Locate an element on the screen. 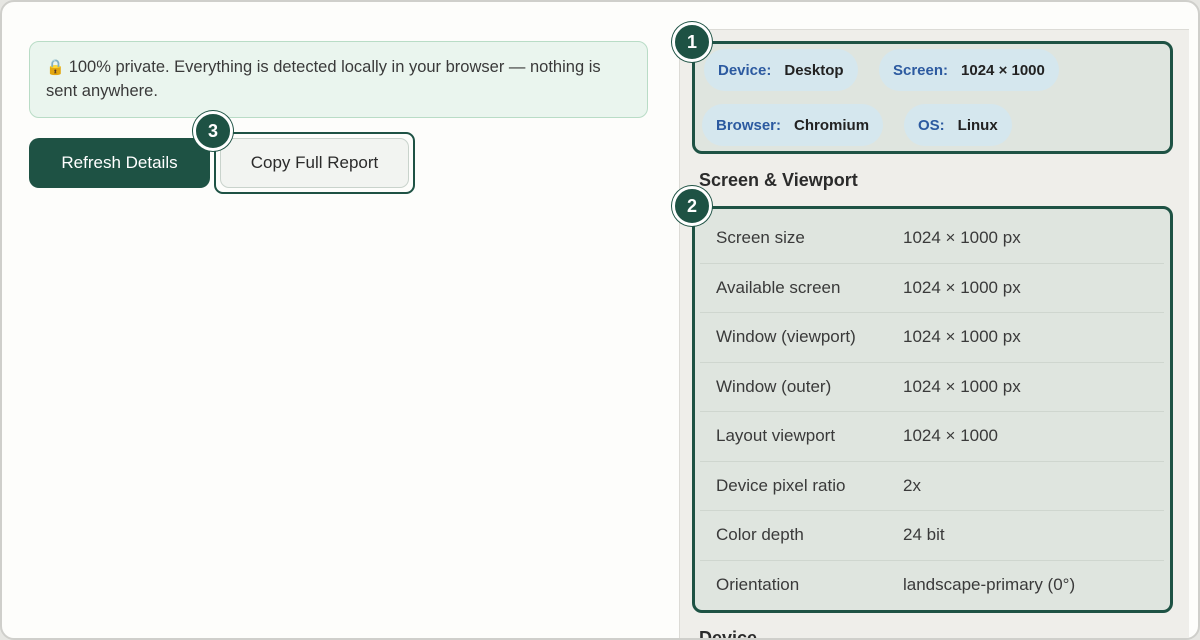  table-row: Layout viewport 1024 × 1000 is located at coordinates (932, 437).